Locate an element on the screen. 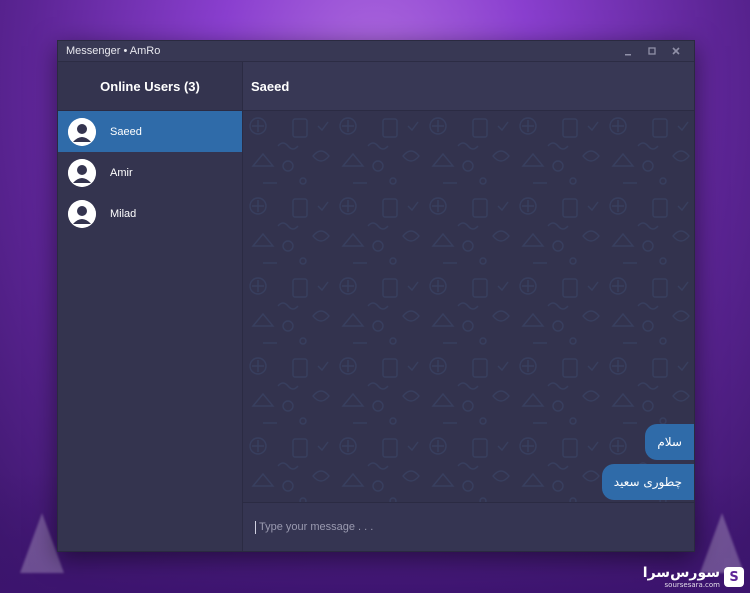 This screenshot has width=750, height=593. user-name: Saeed is located at coordinates (126, 131).